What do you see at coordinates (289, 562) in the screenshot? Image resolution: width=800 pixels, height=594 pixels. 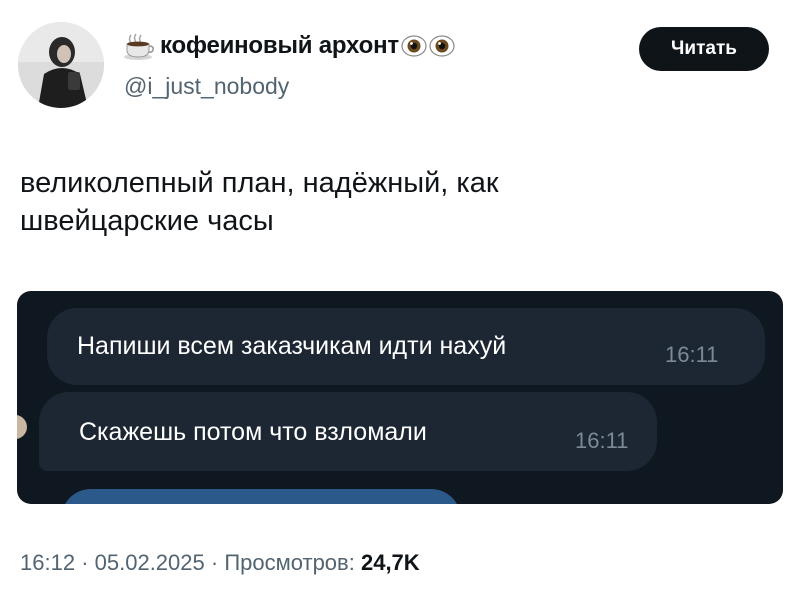 I see `views-label: Просмотров:` at bounding box center [289, 562].